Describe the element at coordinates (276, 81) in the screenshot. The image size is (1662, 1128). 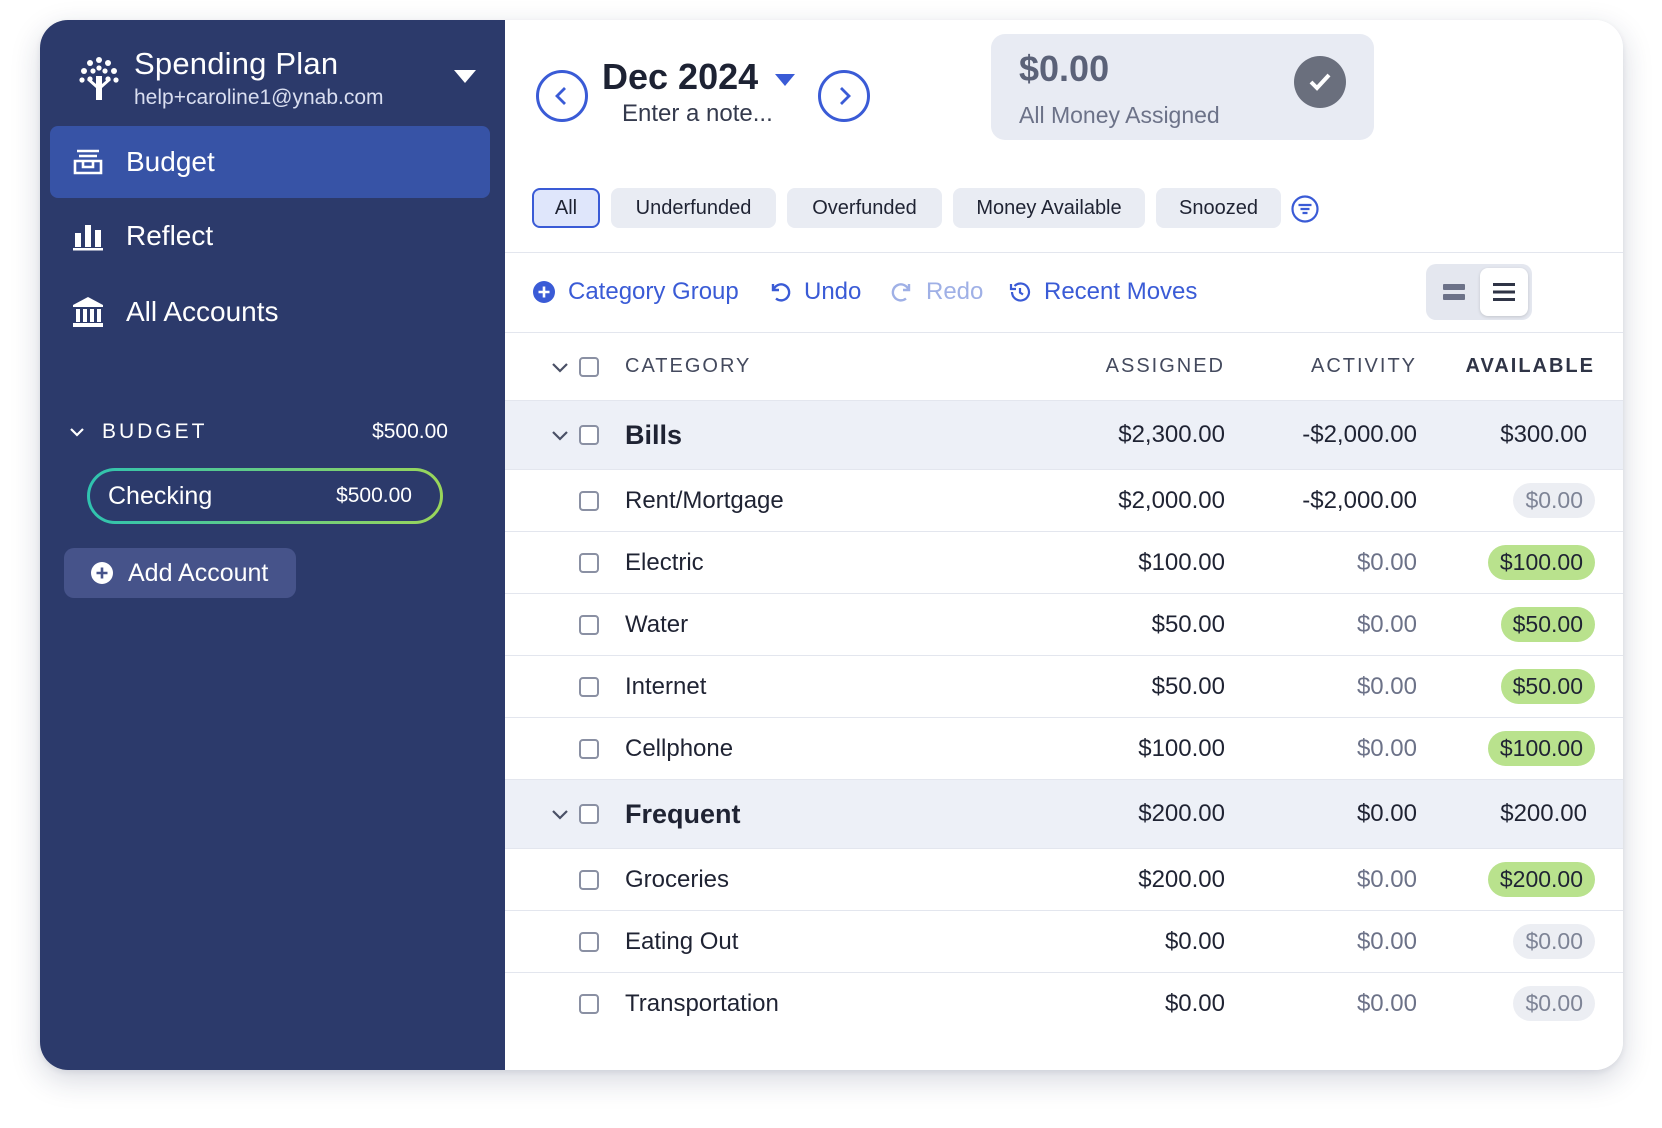
I see `plan-switcher: Spending Plan help+caroline1@ynab.com` at that location.